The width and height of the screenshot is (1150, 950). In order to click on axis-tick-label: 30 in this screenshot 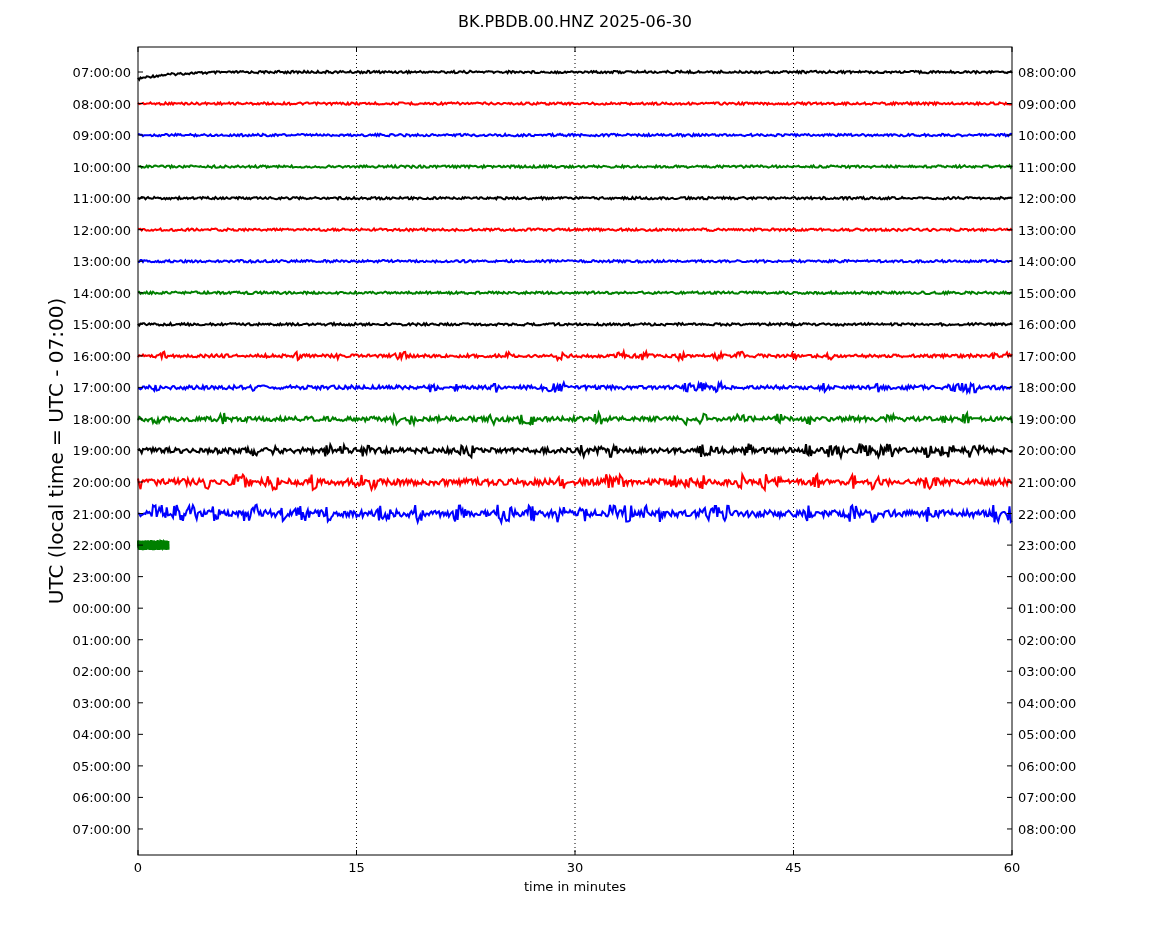, I will do `click(575, 867)`.